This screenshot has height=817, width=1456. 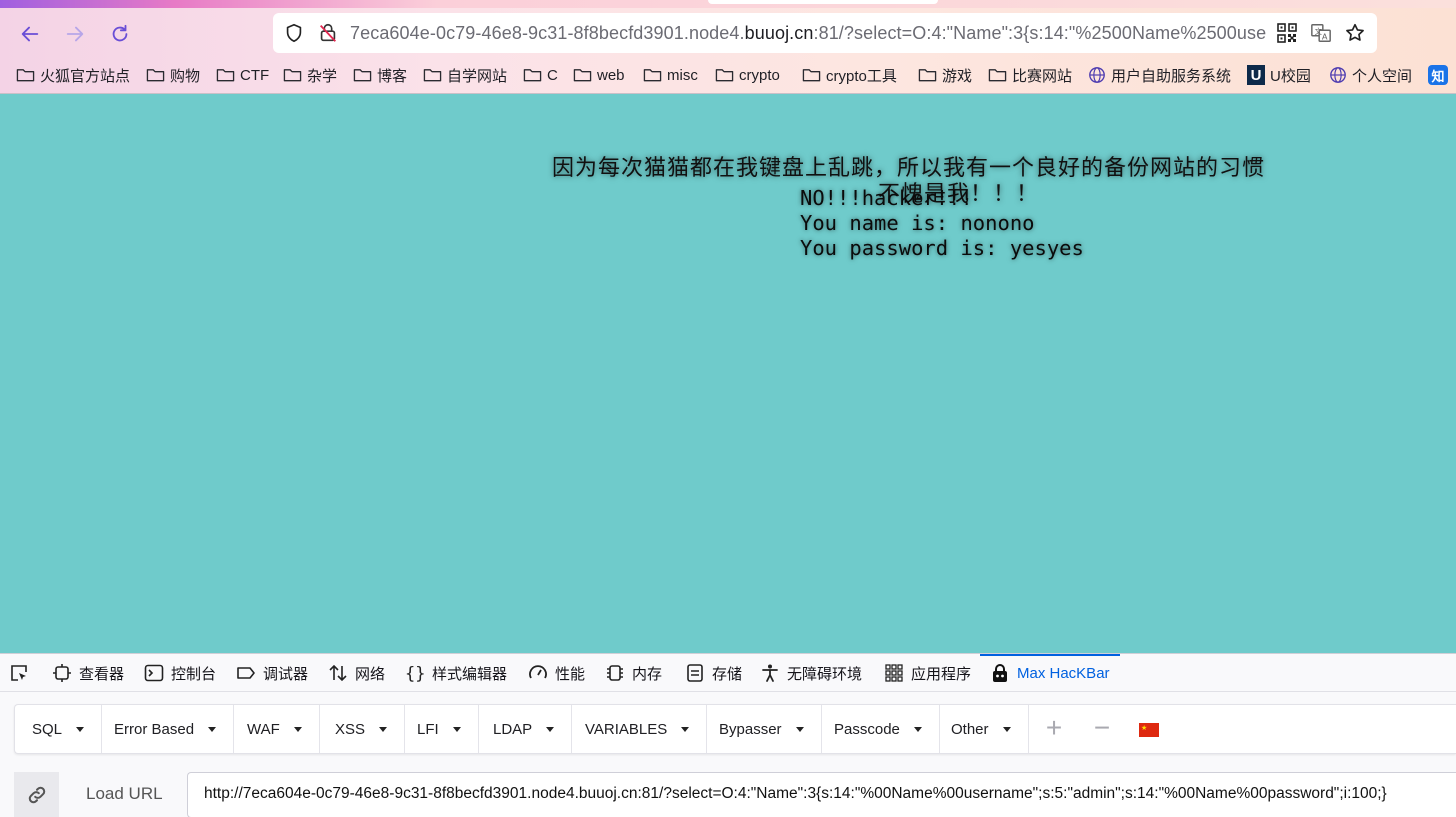 I want to click on bookmark-item: crypto, so click(x=747, y=75).